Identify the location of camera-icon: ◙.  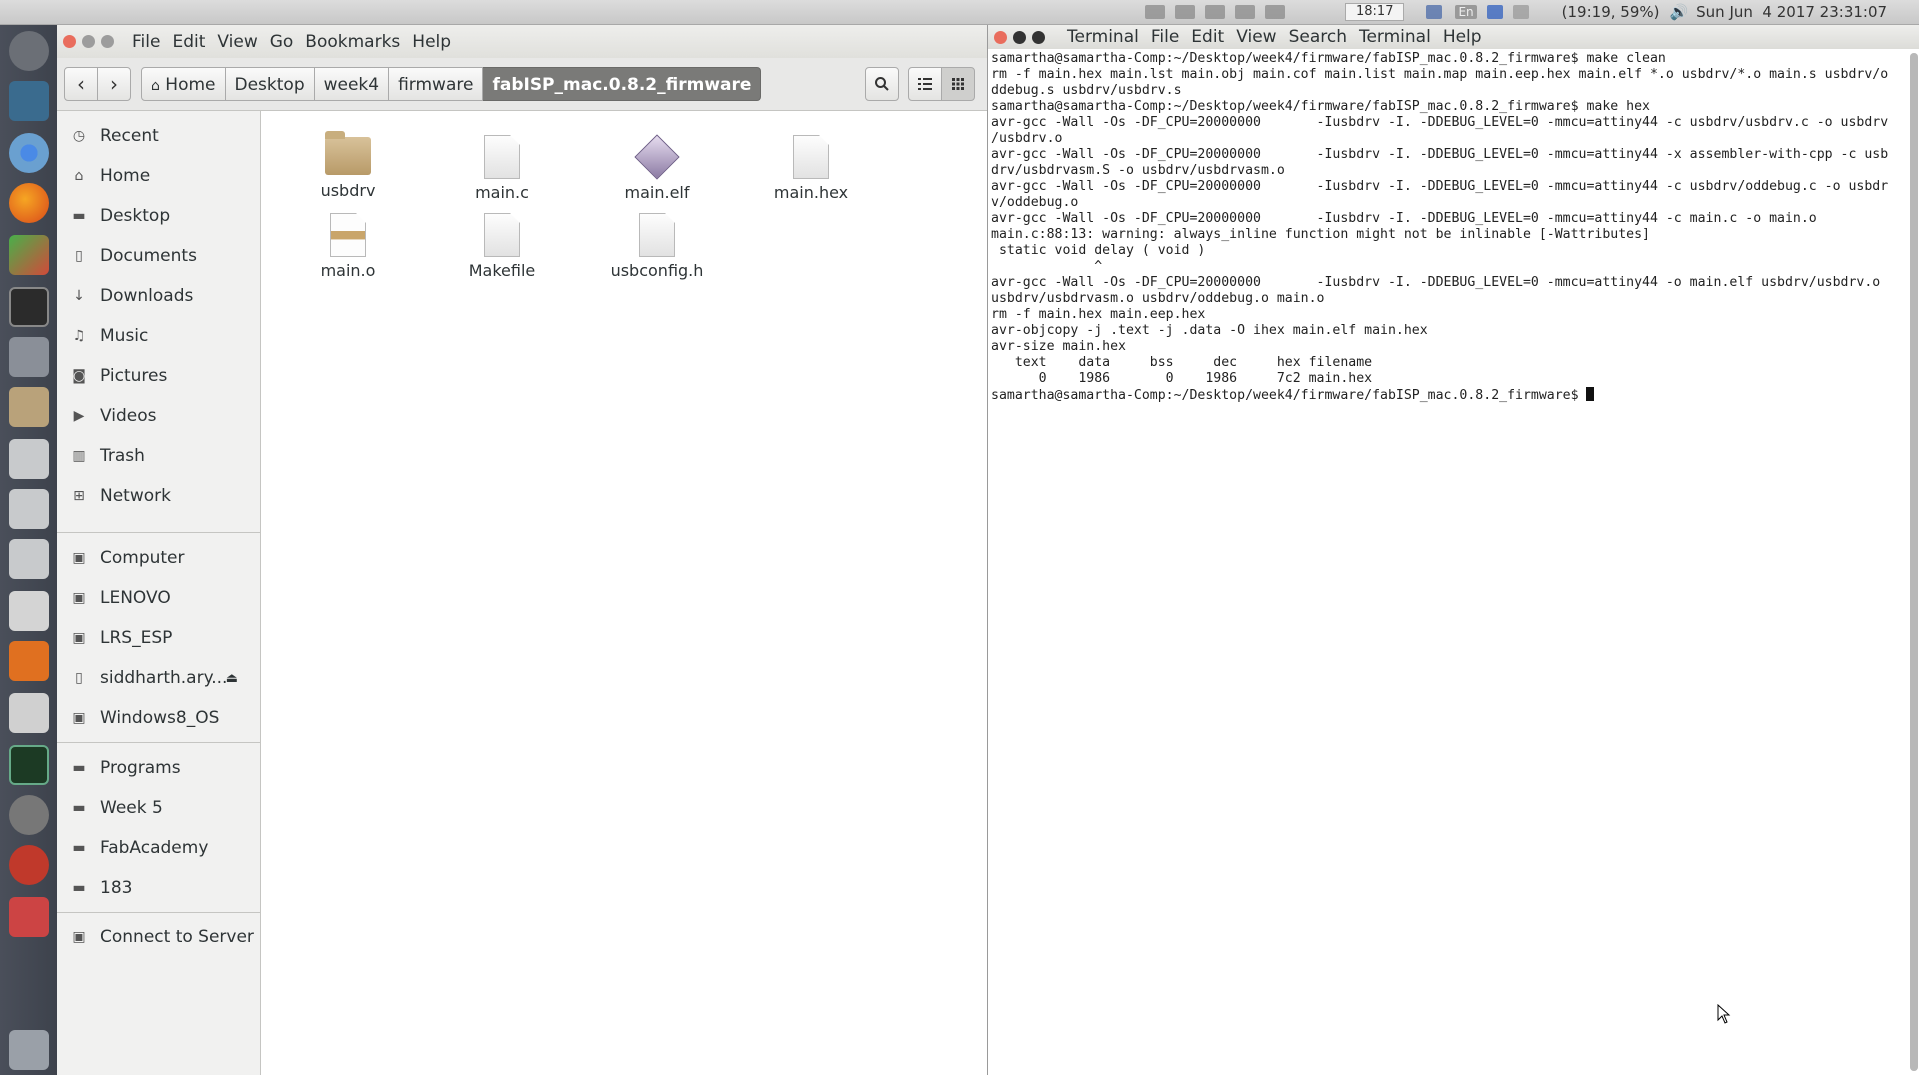
(79, 376).